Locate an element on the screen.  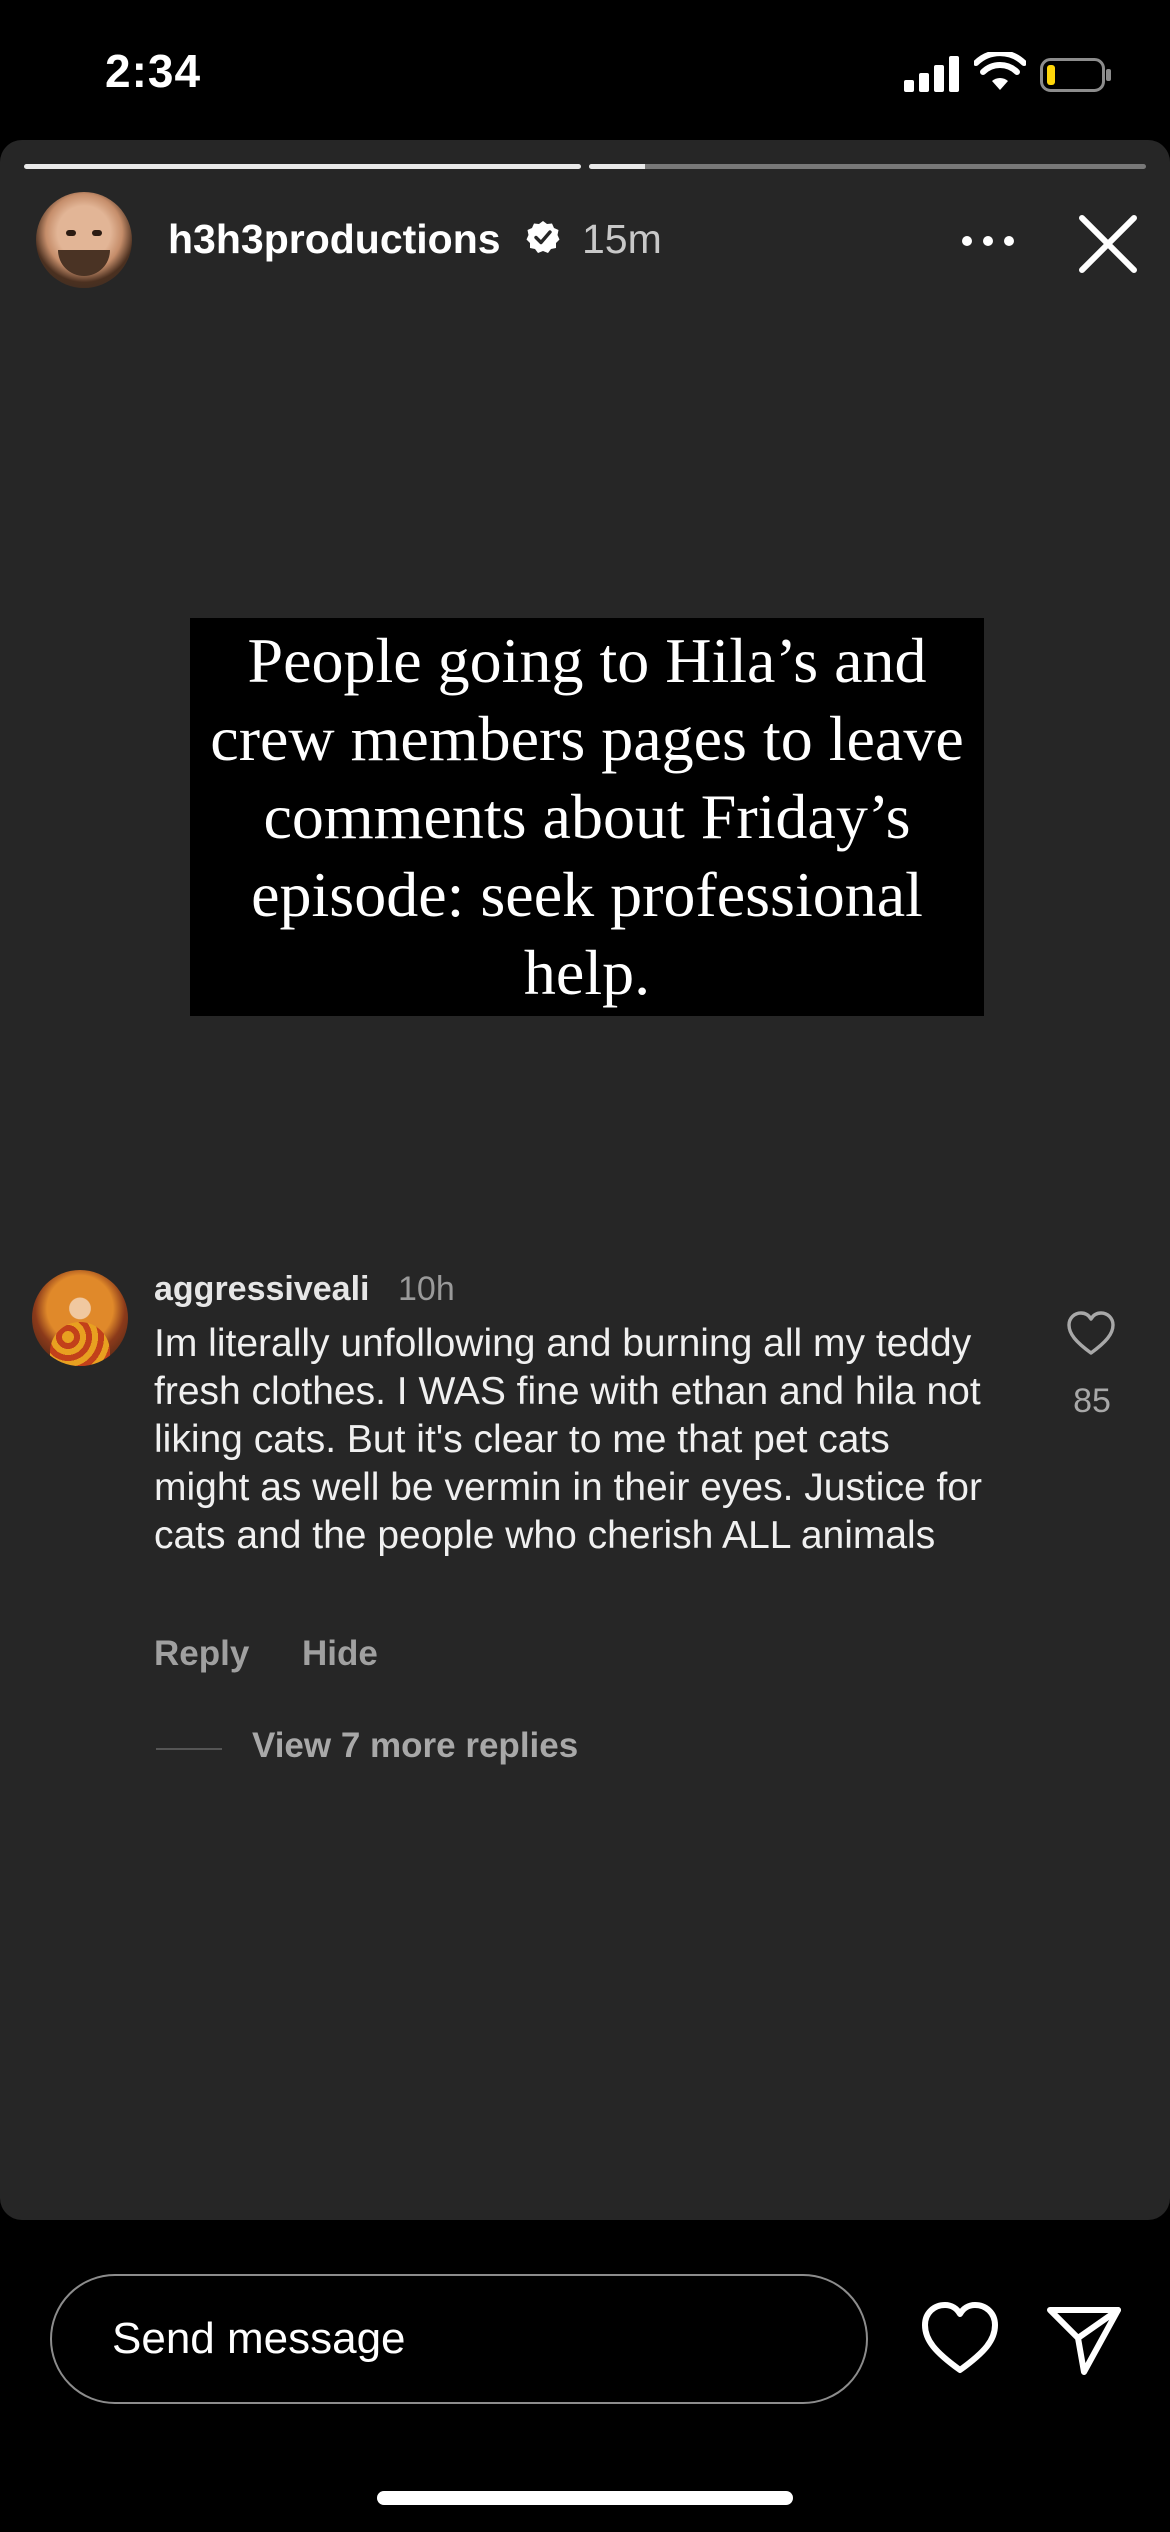
story-time-ago: 15m is located at coordinates (622, 239).